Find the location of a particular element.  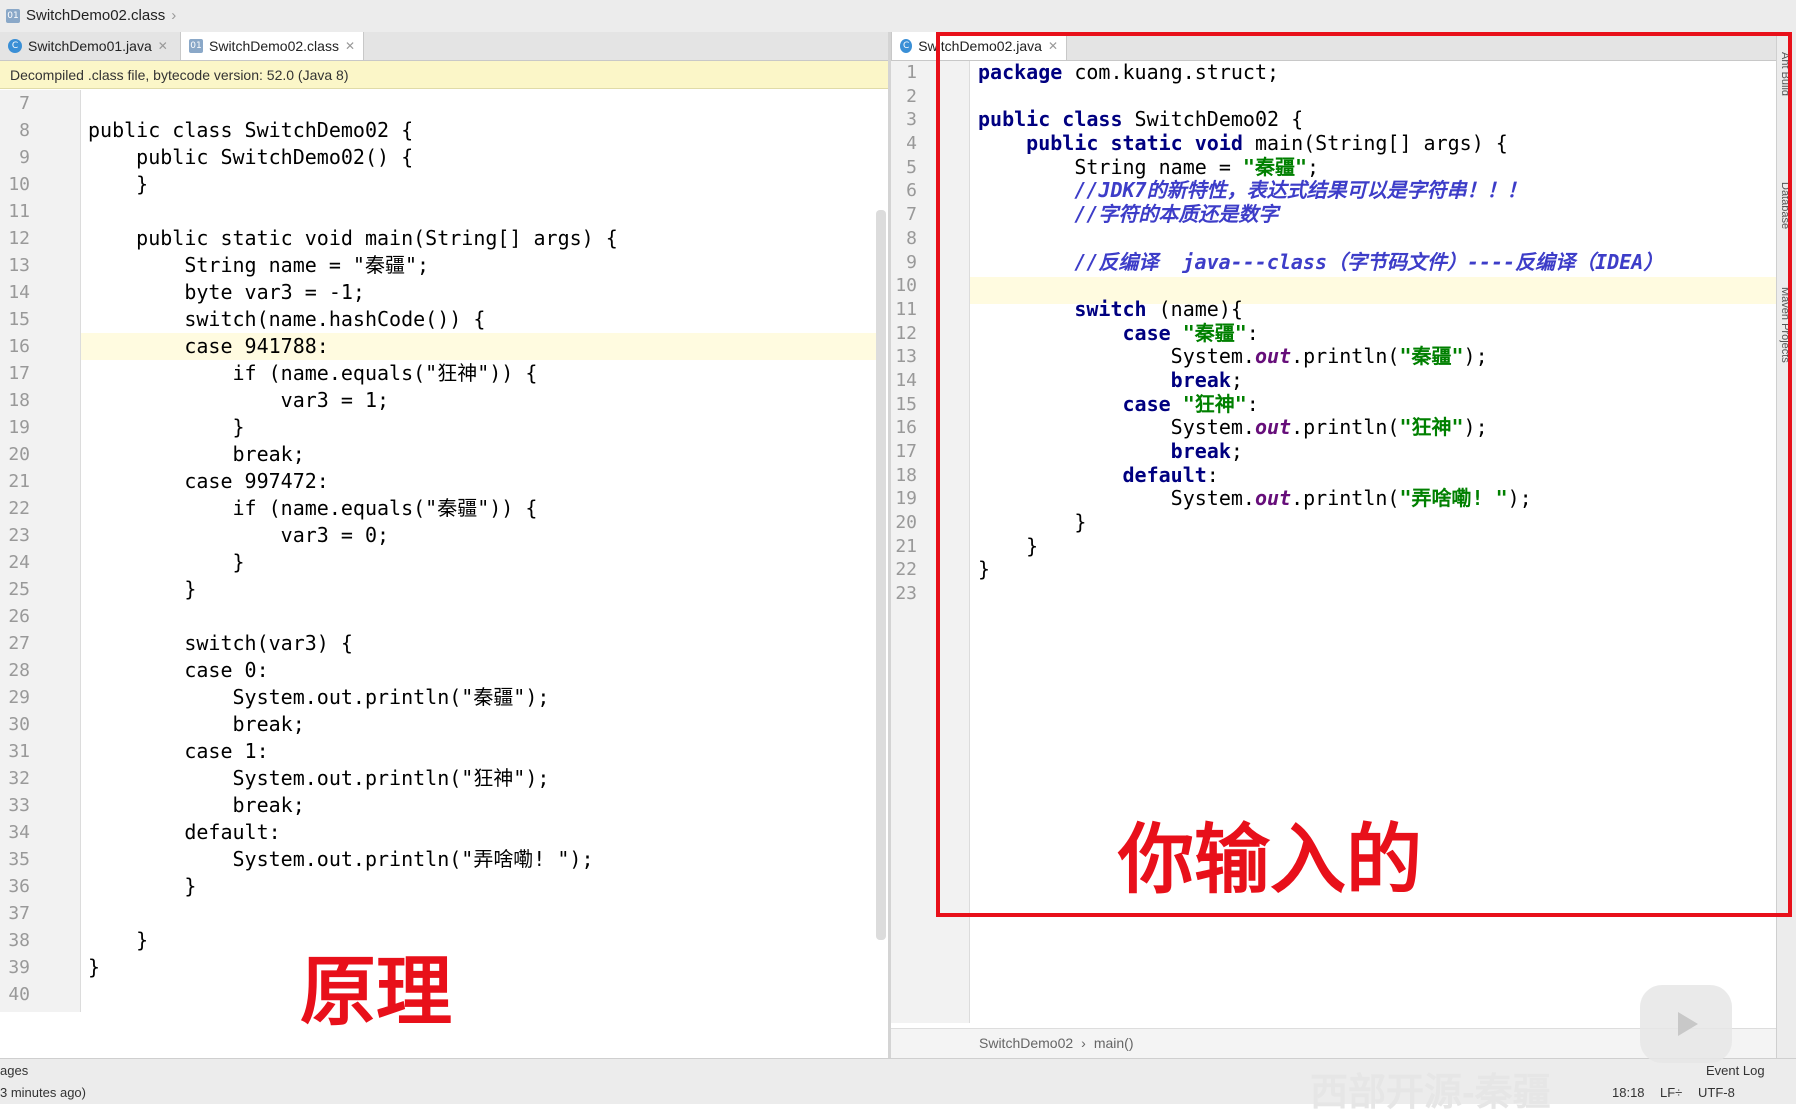

line-number: 5 is located at coordinates (911, 167).